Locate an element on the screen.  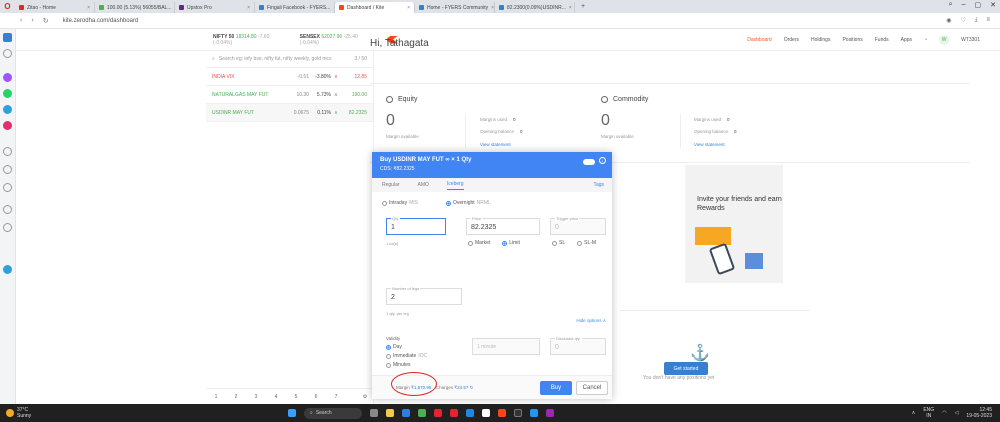
opera-icon is located at coordinates (438, 413).